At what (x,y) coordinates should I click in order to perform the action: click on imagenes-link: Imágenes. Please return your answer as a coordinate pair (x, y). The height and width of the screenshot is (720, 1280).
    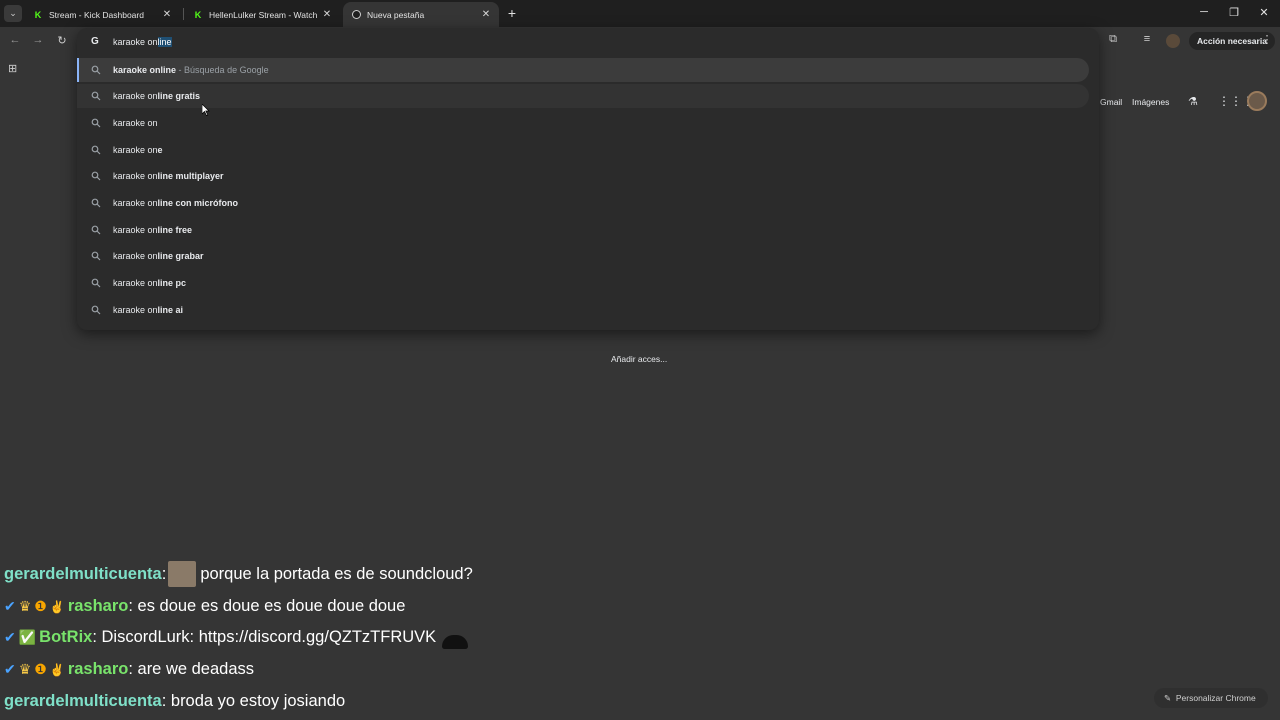
    Looking at the image, I should click on (1150, 102).